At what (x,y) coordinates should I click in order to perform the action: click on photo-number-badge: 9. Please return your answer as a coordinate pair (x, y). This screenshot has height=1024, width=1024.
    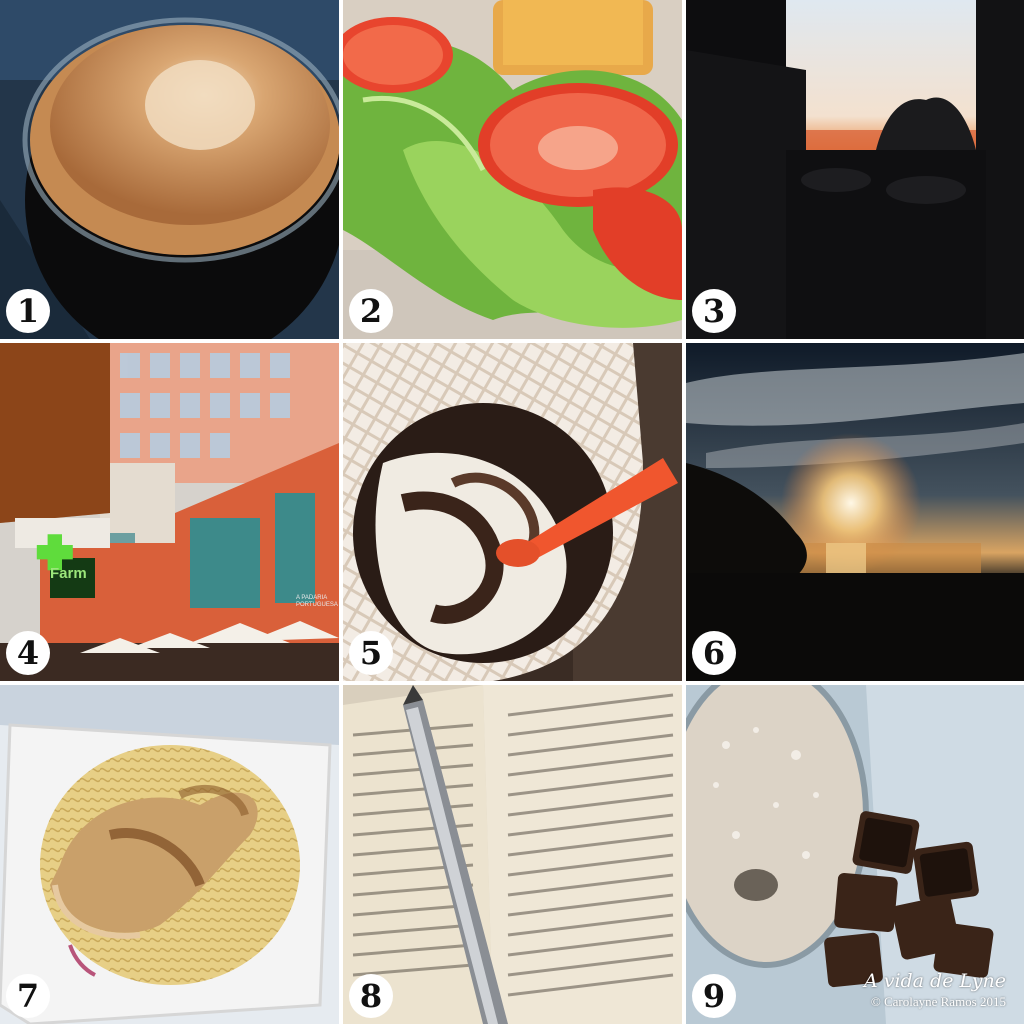
    Looking at the image, I should click on (714, 996).